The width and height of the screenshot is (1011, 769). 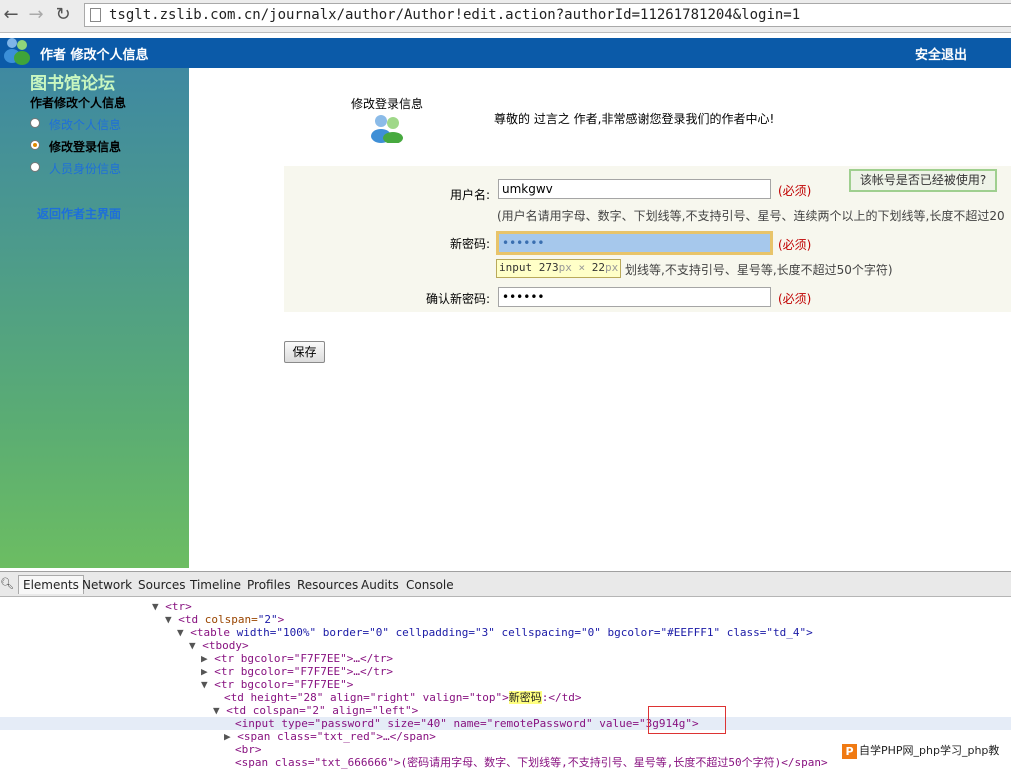 What do you see at coordinates (85, 124) in the screenshot?
I see `sidebar-item-label: 修改个人信息` at bounding box center [85, 124].